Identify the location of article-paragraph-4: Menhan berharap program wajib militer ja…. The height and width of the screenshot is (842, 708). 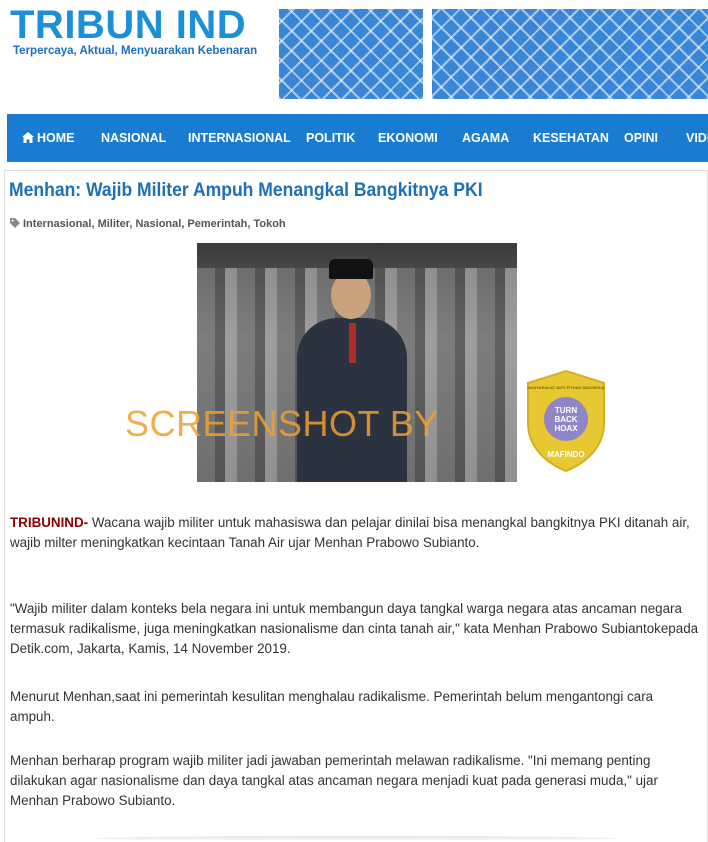
(334, 780).